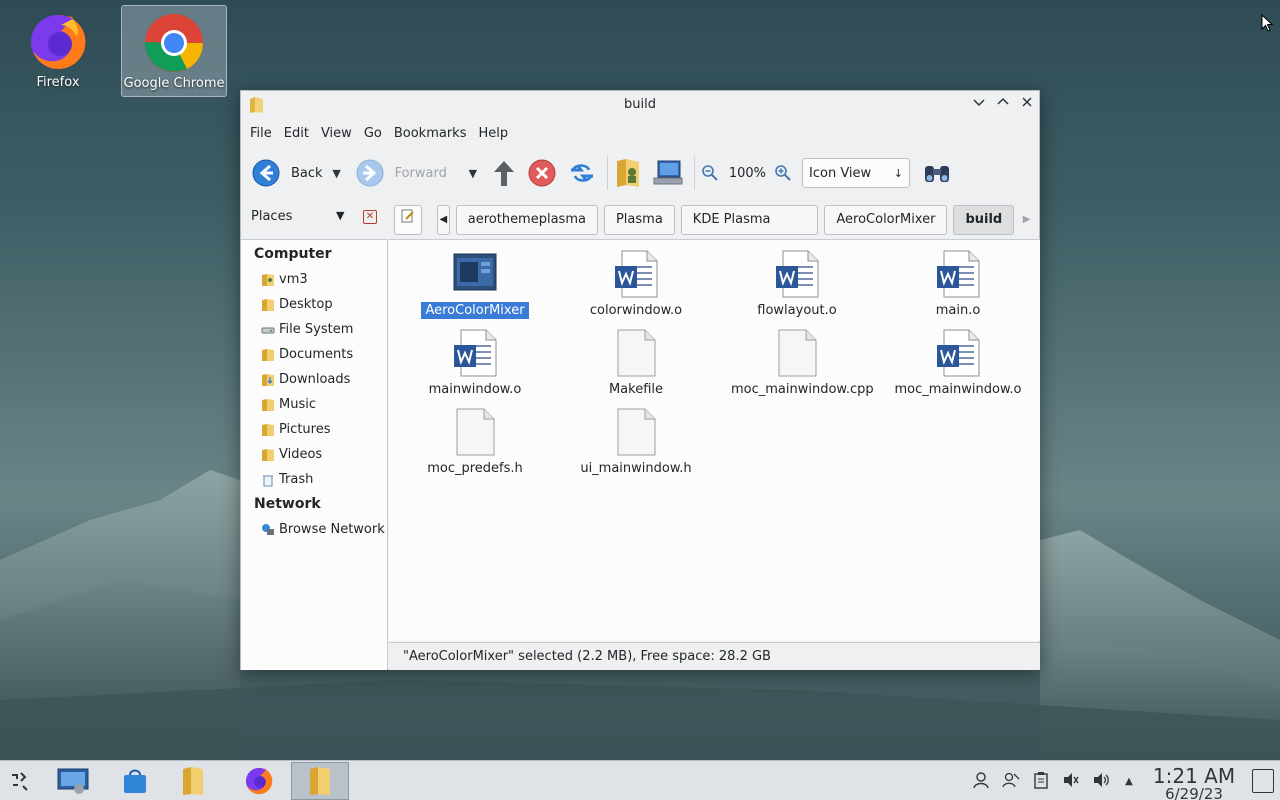  Describe the element at coordinates (287, 504) in the screenshot. I see `places-heading-network: Network` at that location.